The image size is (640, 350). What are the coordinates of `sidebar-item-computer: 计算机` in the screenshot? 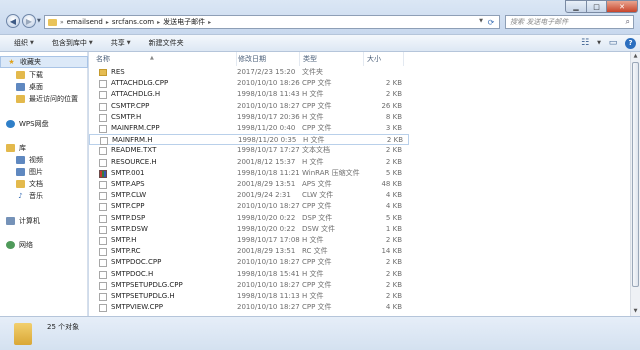 It's located at (44, 221).